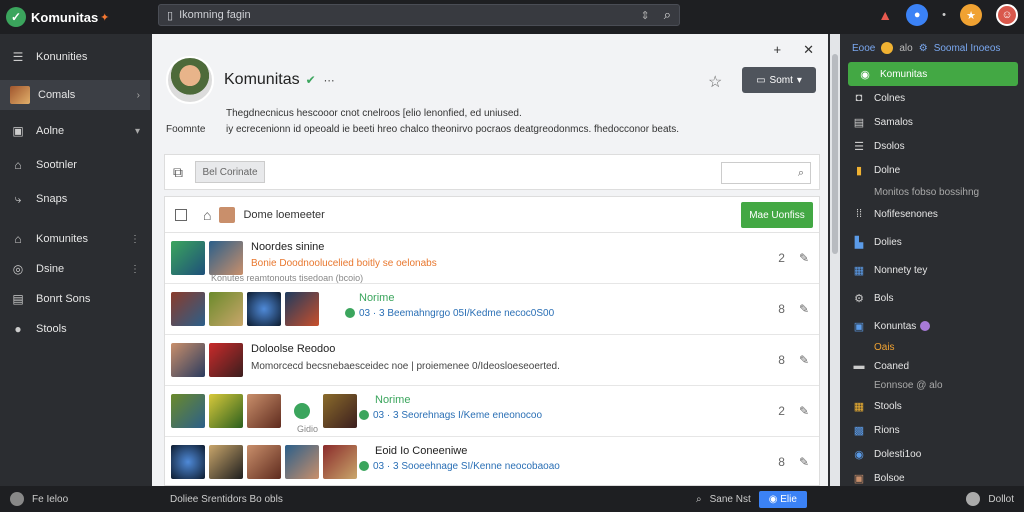 The width and height of the screenshot is (1024, 512). Describe the element at coordinates (227, 214) in the screenshot. I see `user-avatar-icon` at that location.